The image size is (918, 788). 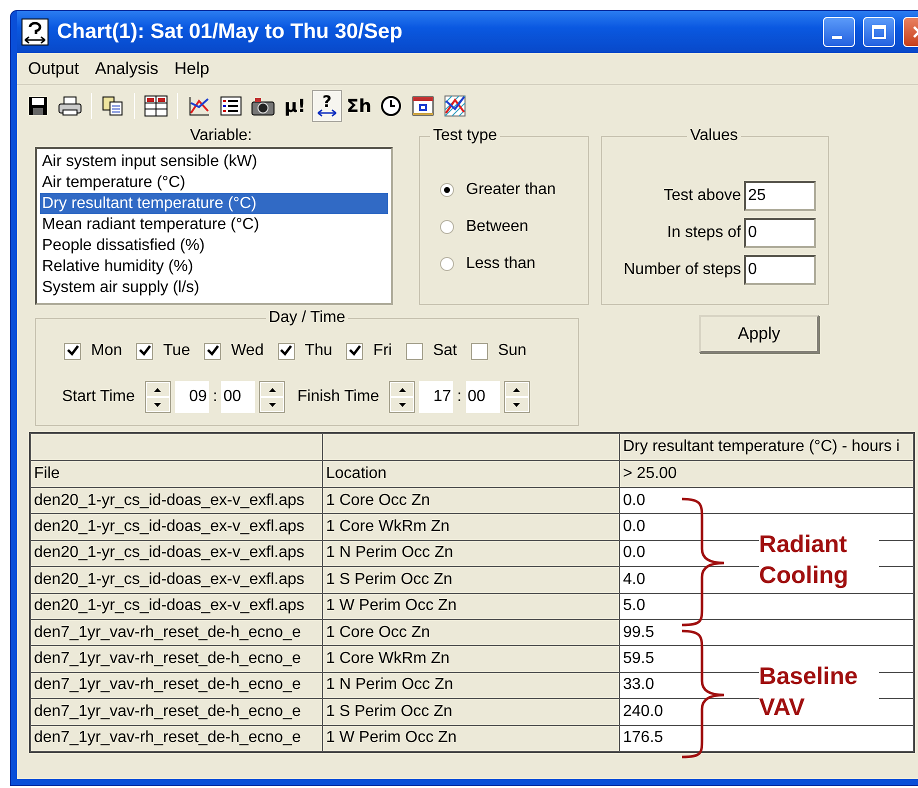 What do you see at coordinates (327, 106) in the screenshot?
I see `toolbar-button: ?` at bounding box center [327, 106].